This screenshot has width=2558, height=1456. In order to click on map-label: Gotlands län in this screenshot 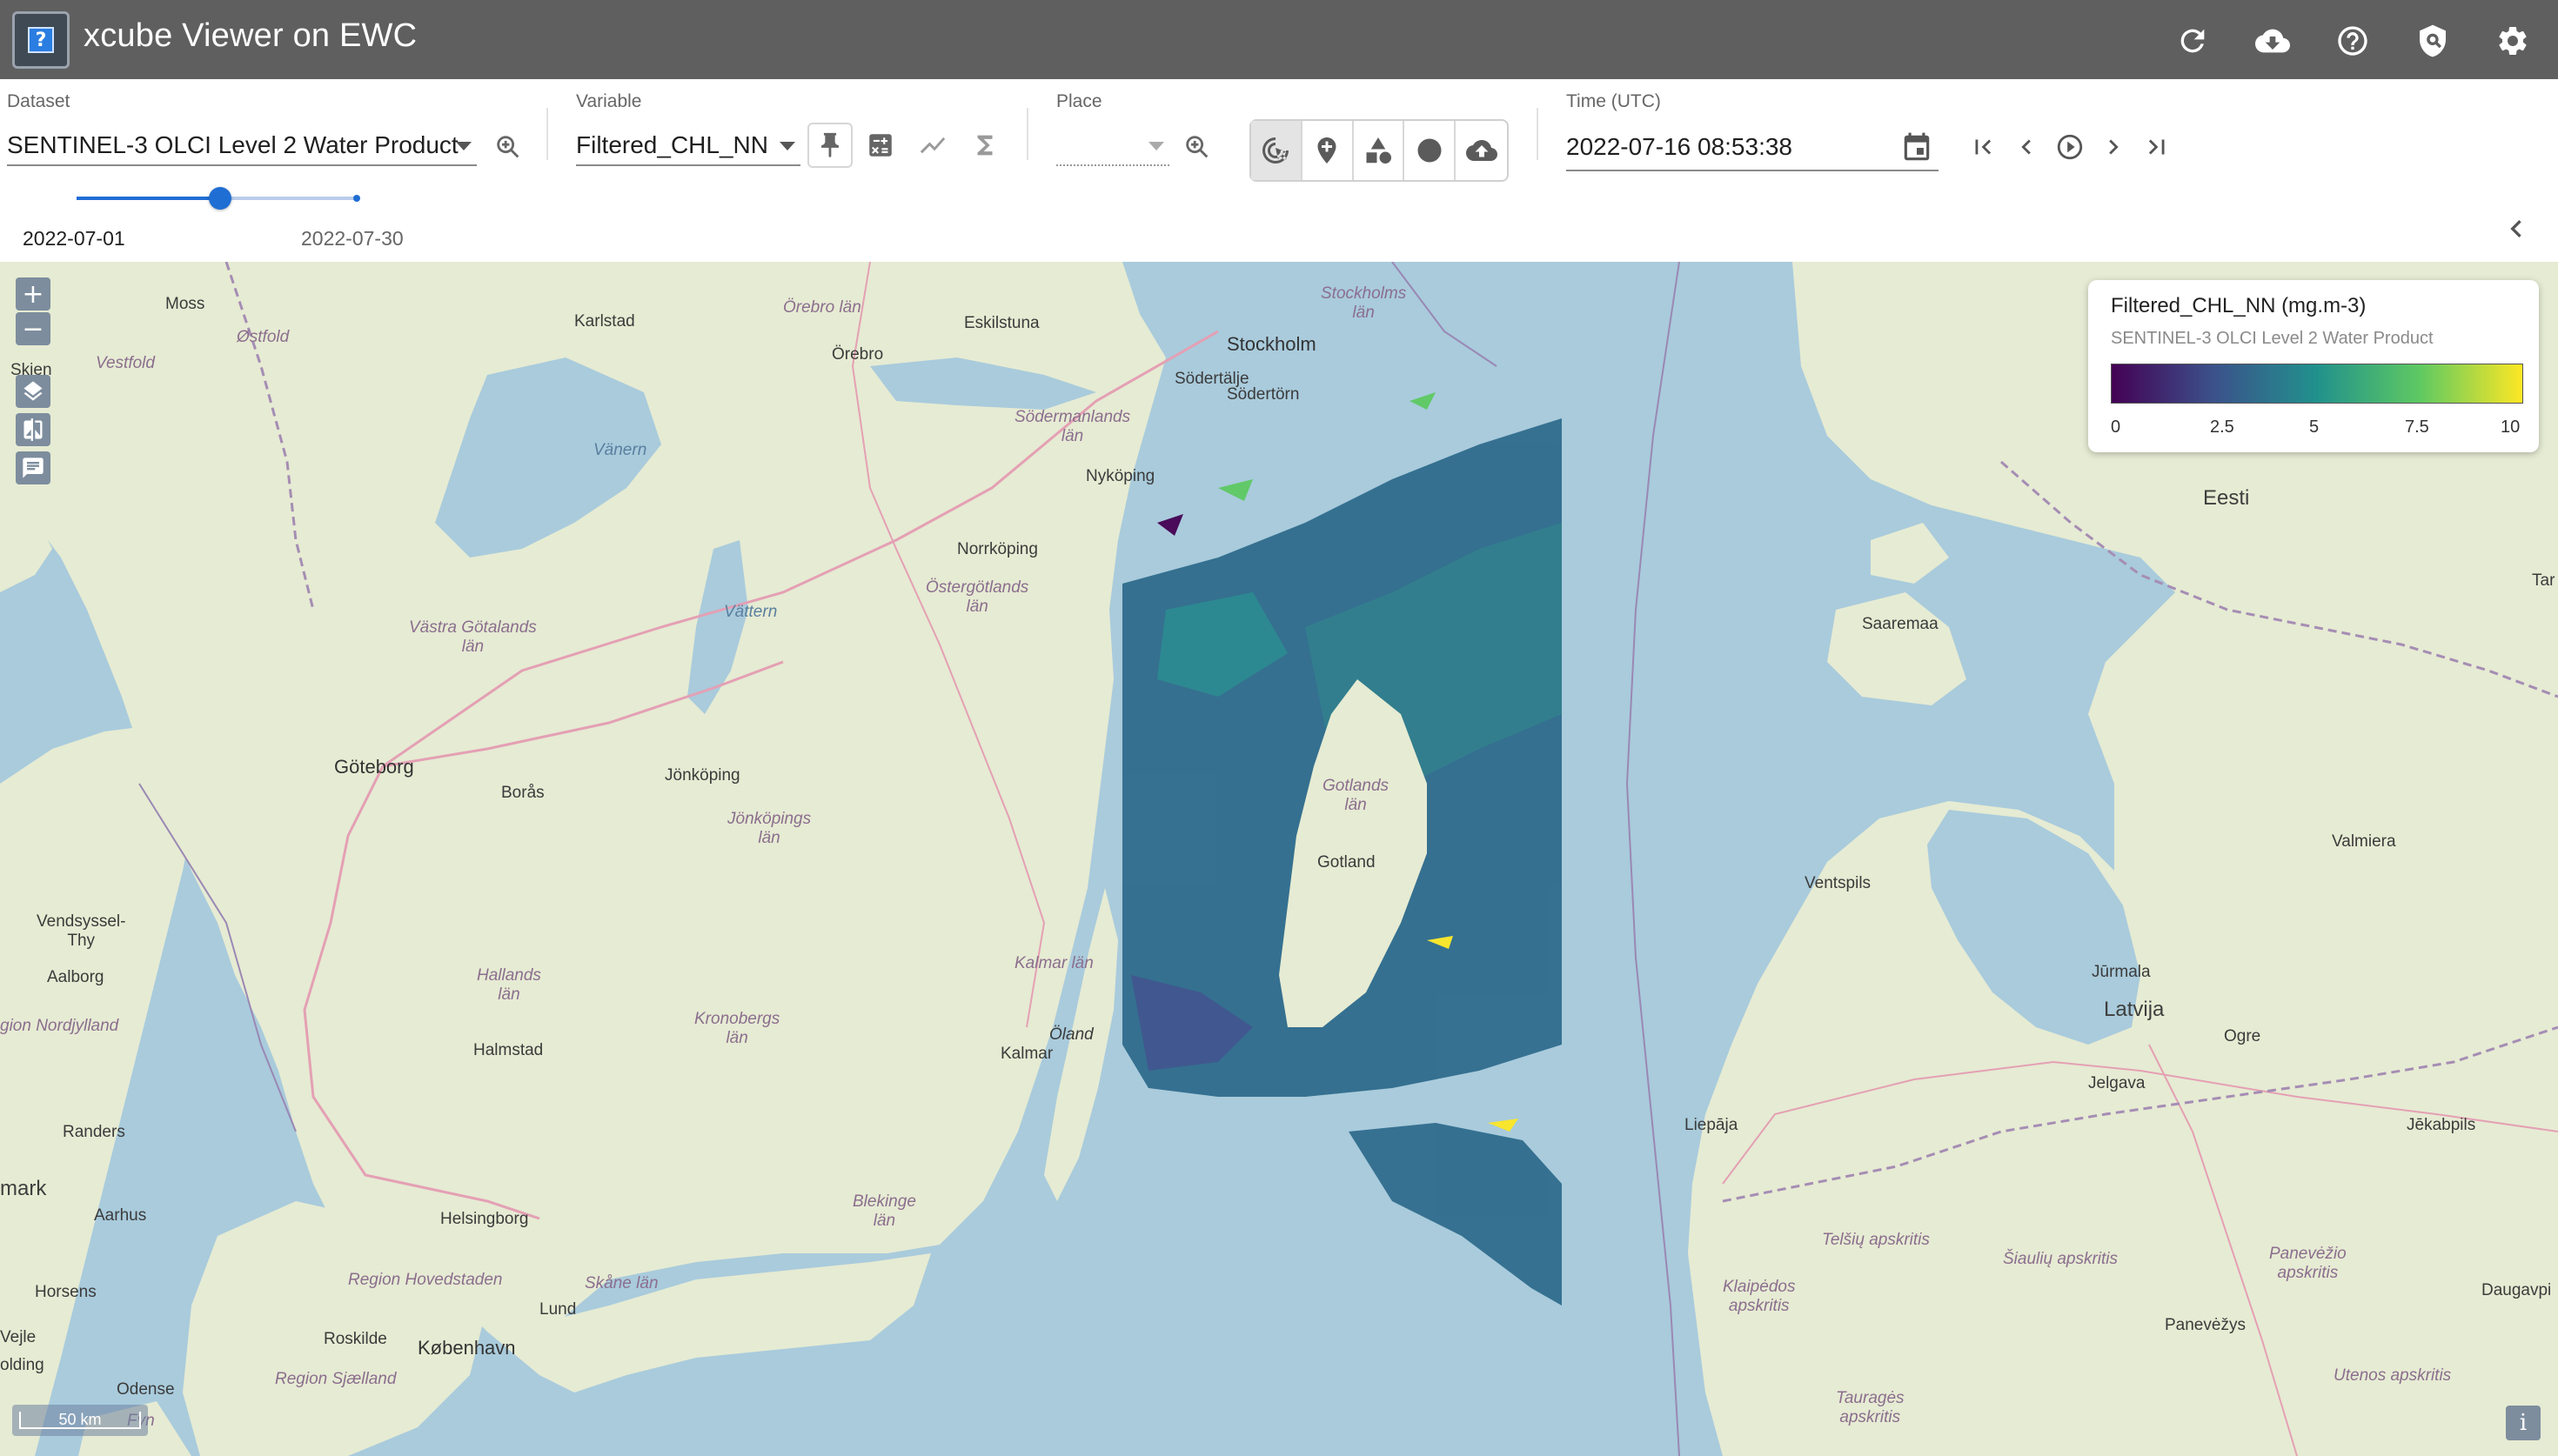, I will do `click(1356, 795)`.